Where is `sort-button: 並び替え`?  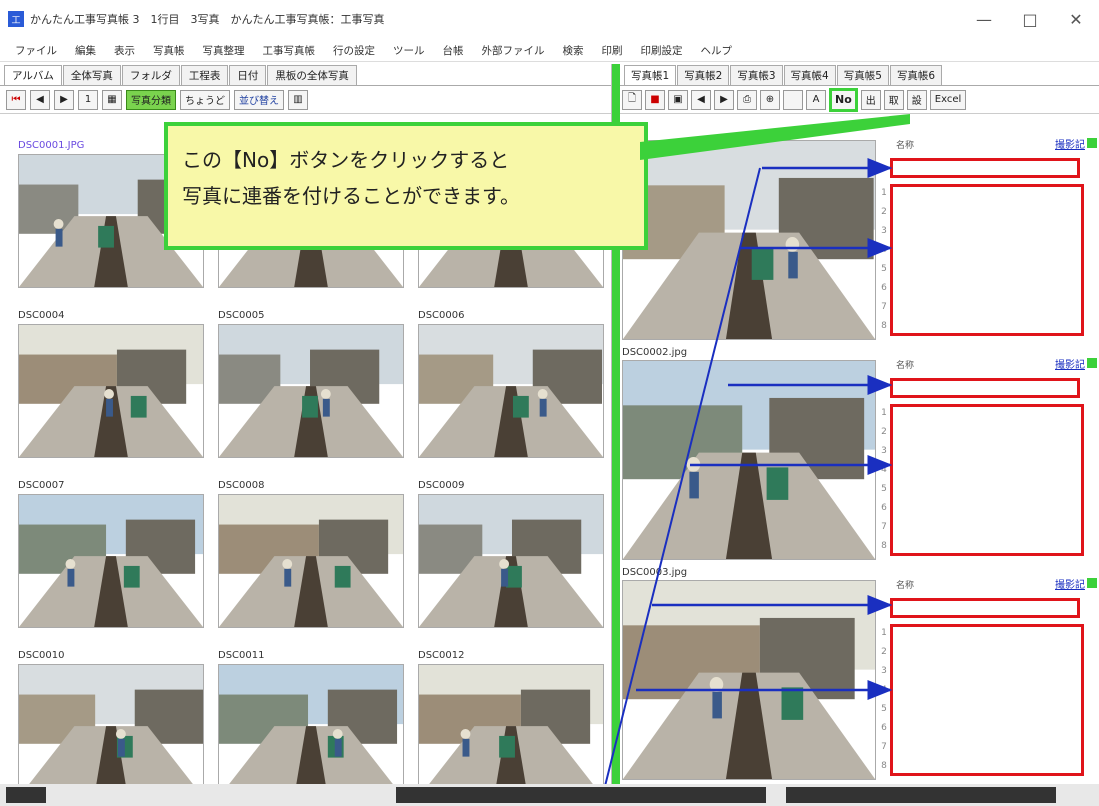 sort-button: 並び替え is located at coordinates (259, 99).